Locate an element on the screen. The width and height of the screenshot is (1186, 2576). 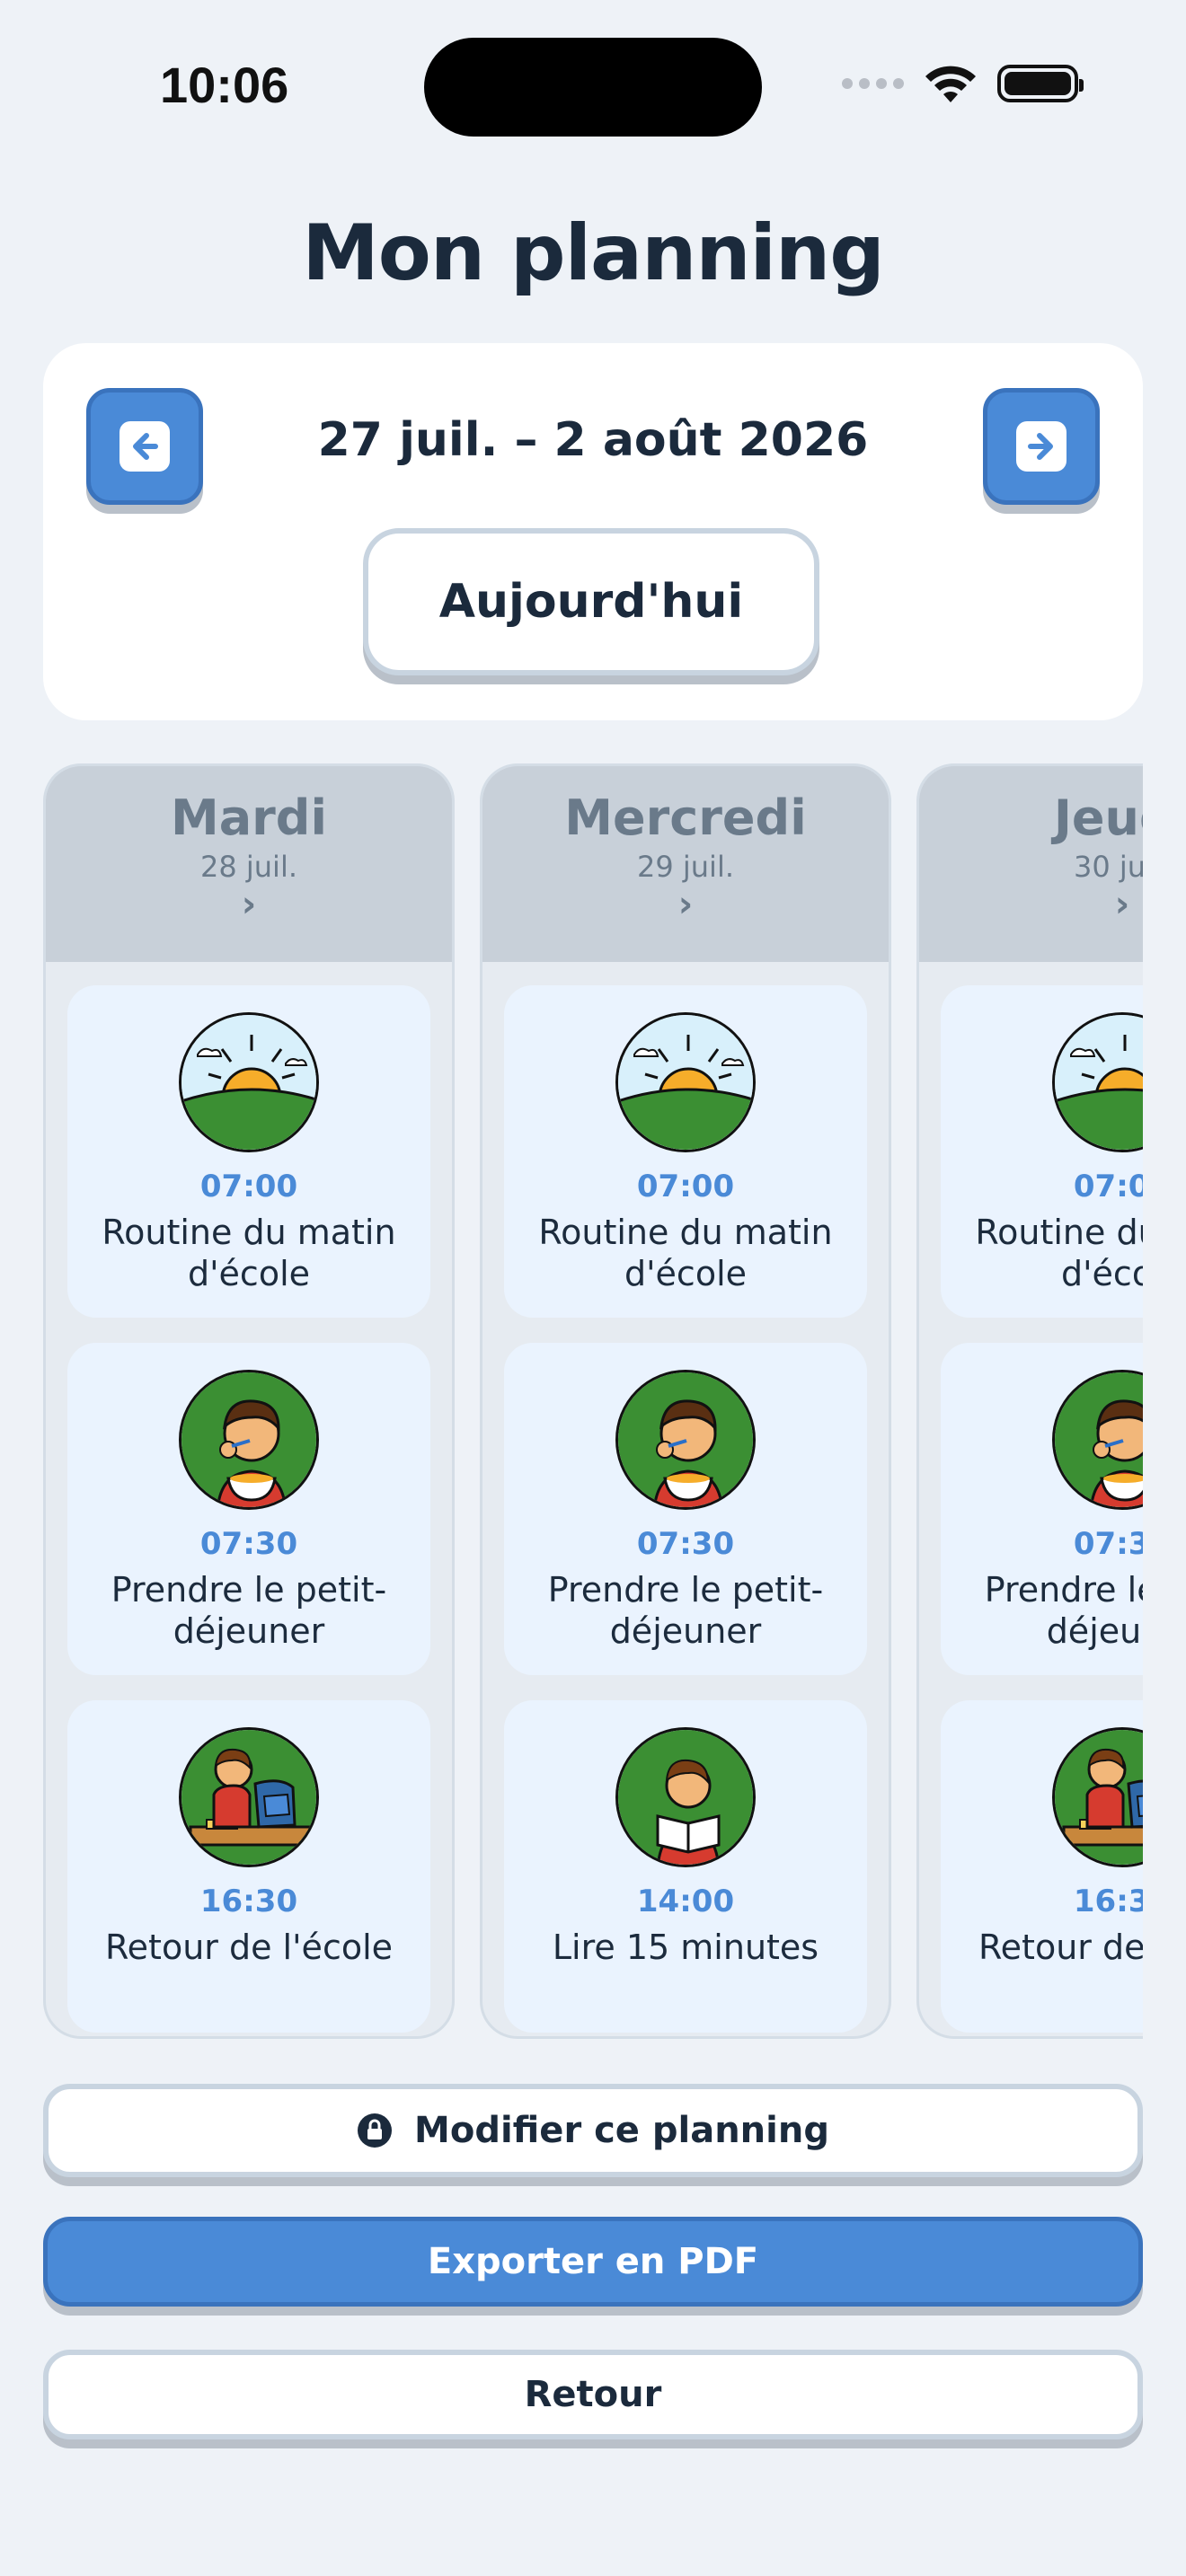
event-time: 14:00 is located at coordinates (685, 1901).